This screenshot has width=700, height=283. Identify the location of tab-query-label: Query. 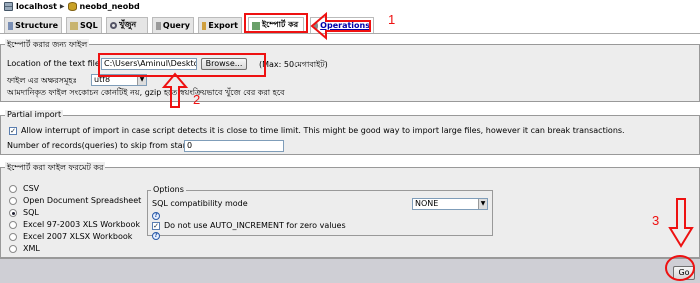
(176, 25).